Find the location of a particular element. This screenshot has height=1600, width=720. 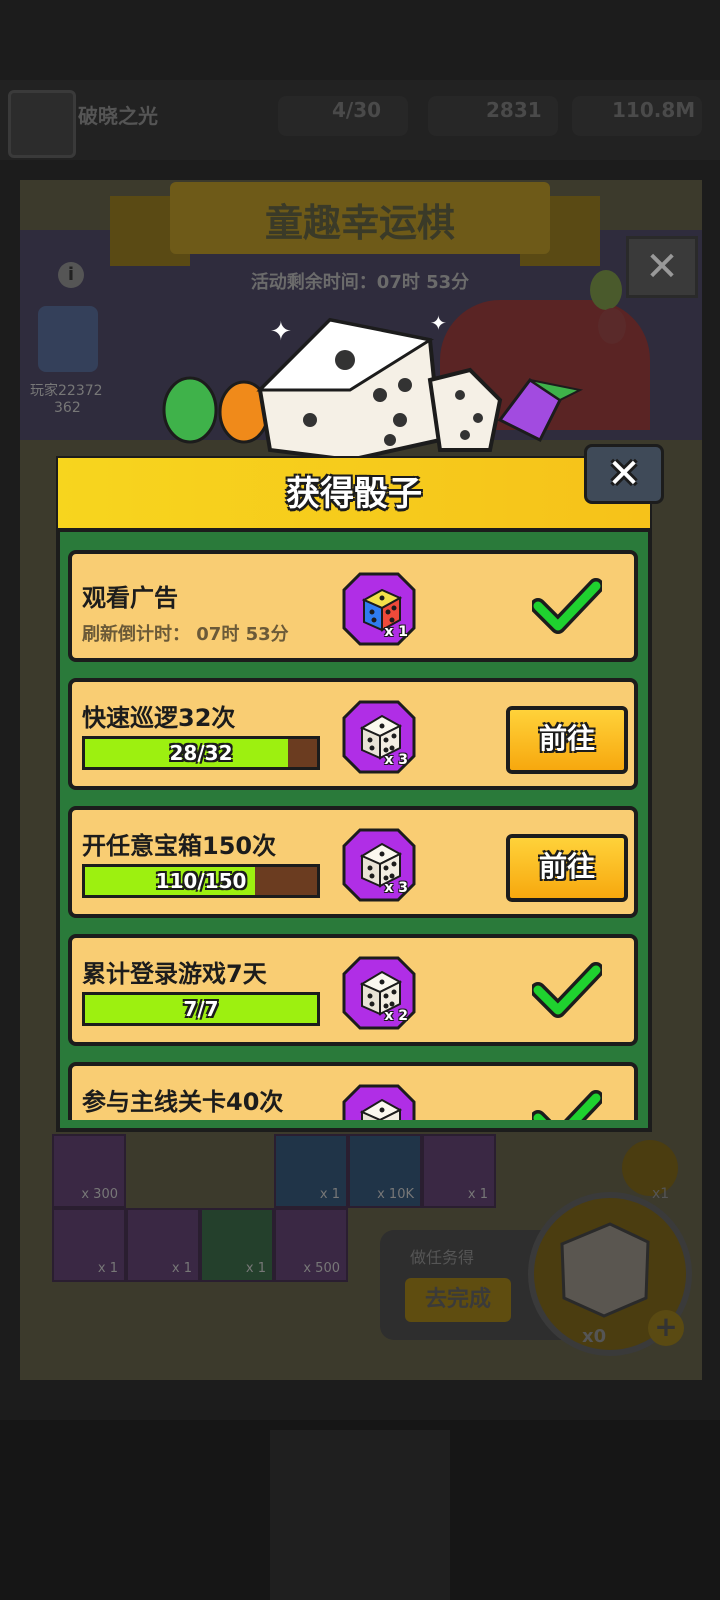

nav-center-button is located at coordinates (360, 1515).